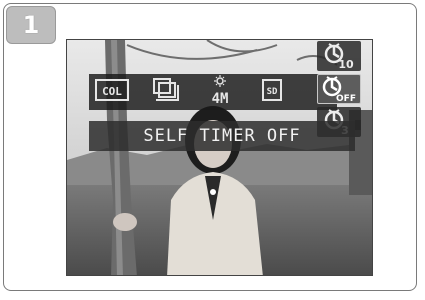 The width and height of the screenshot is (425, 300). I want to click on color-mode-icon: COL, so click(112, 90).